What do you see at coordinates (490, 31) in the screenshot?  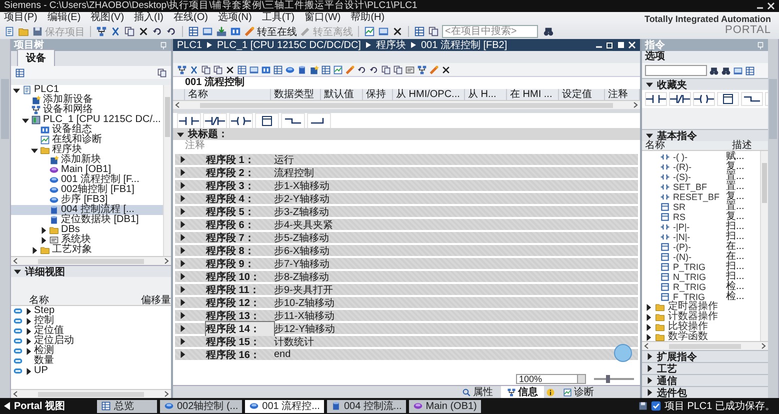 I see `search-field: <在项目中搜索>` at bounding box center [490, 31].